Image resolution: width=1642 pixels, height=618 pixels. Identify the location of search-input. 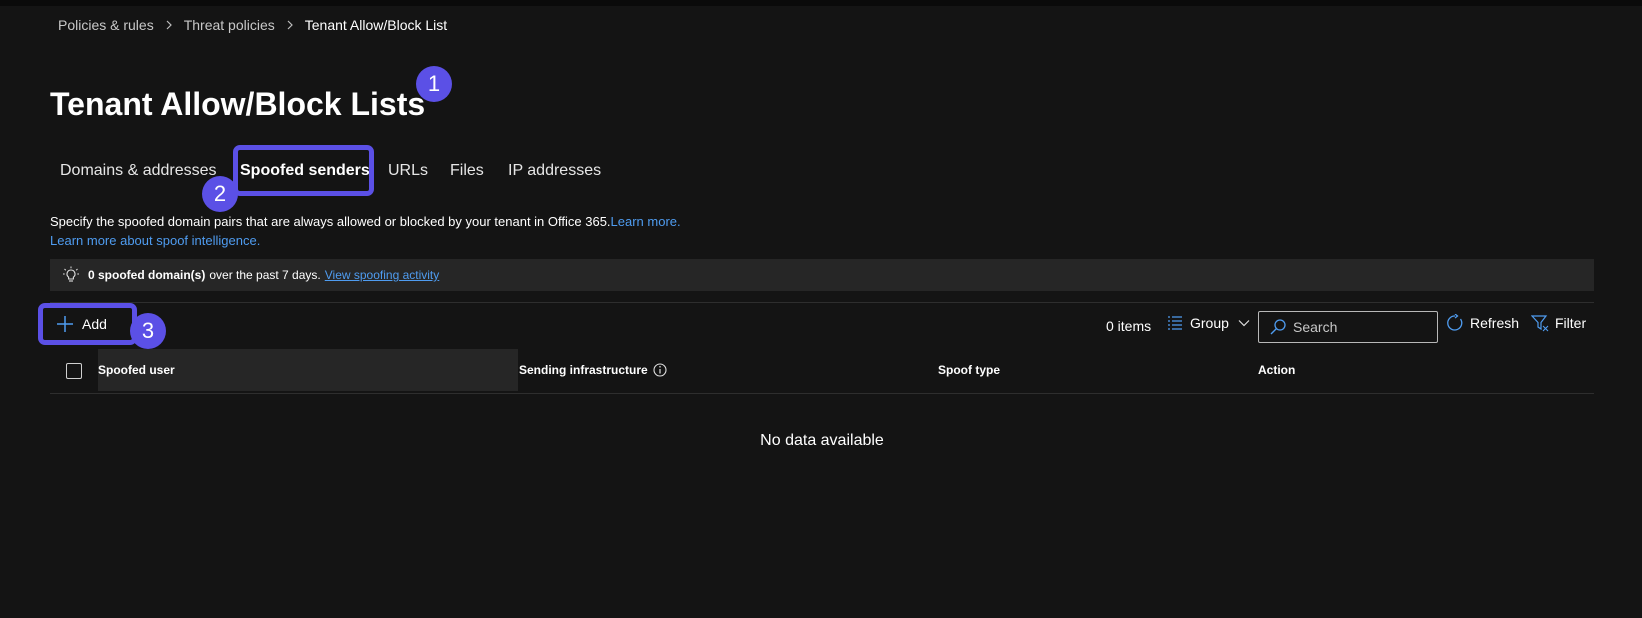
(1358, 327).